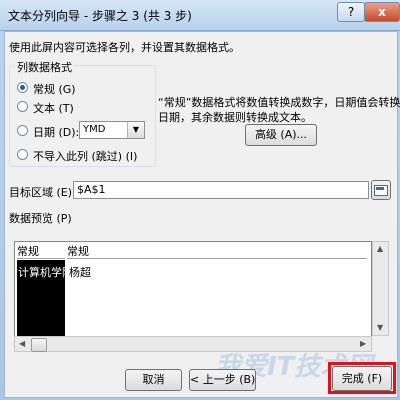  What do you see at coordinates (135, 130) in the screenshot?
I see `chevron-down-icon: ▼` at bounding box center [135, 130].